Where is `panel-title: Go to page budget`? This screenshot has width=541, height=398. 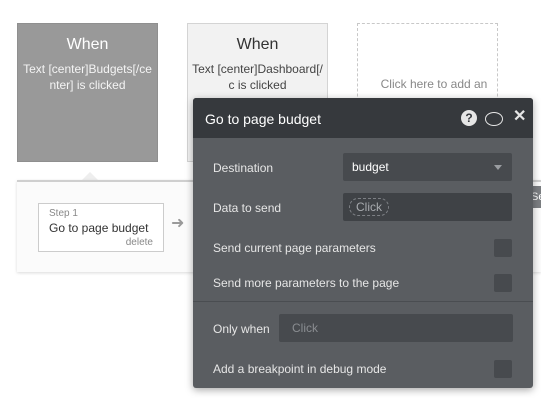
panel-title: Go to page budget is located at coordinates (263, 119).